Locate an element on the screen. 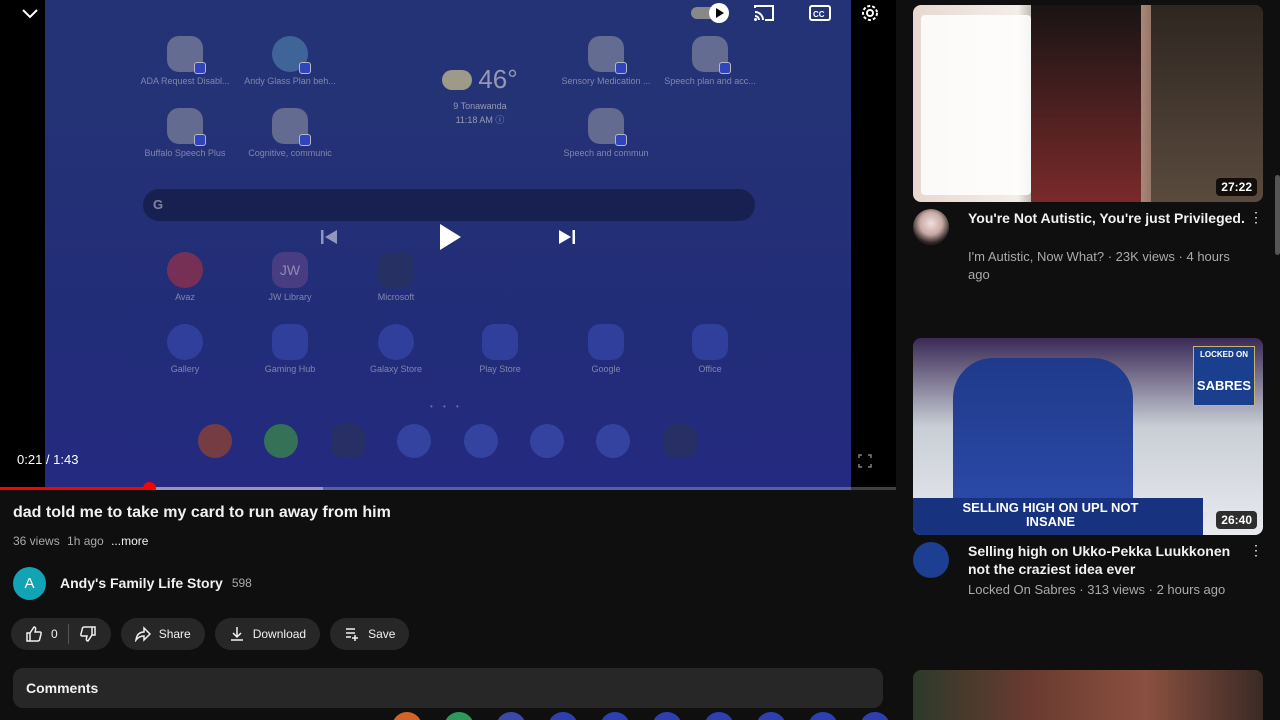 The height and width of the screenshot is (720, 1280). channel-avatar: A is located at coordinates (29, 583).